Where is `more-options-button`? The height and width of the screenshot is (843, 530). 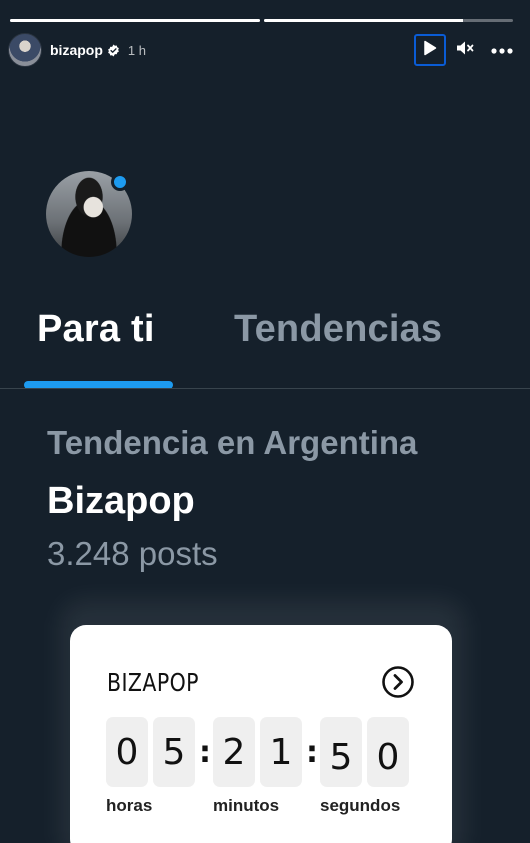
more-options-button is located at coordinates (502, 50).